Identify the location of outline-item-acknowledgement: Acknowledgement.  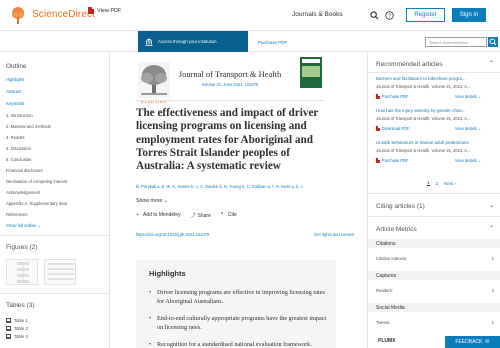
(23, 192).